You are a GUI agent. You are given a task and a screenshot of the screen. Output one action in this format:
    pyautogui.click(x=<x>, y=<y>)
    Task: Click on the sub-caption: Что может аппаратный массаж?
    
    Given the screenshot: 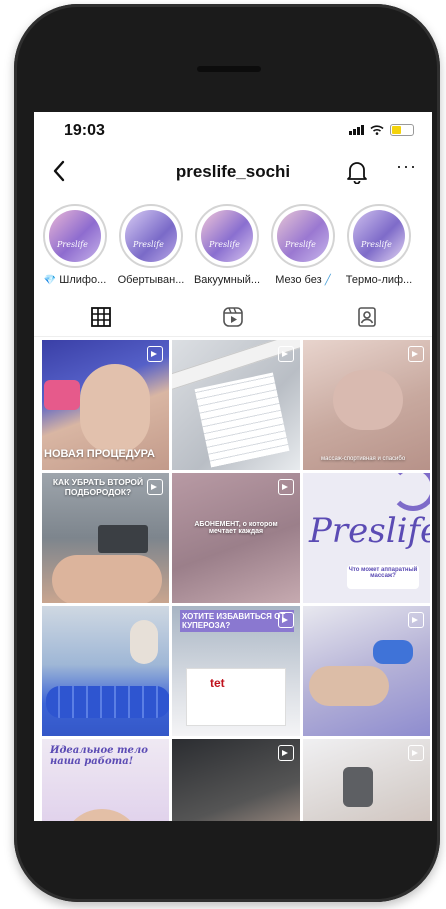 What is the action you would take?
    pyautogui.click(x=383, y=577)
    